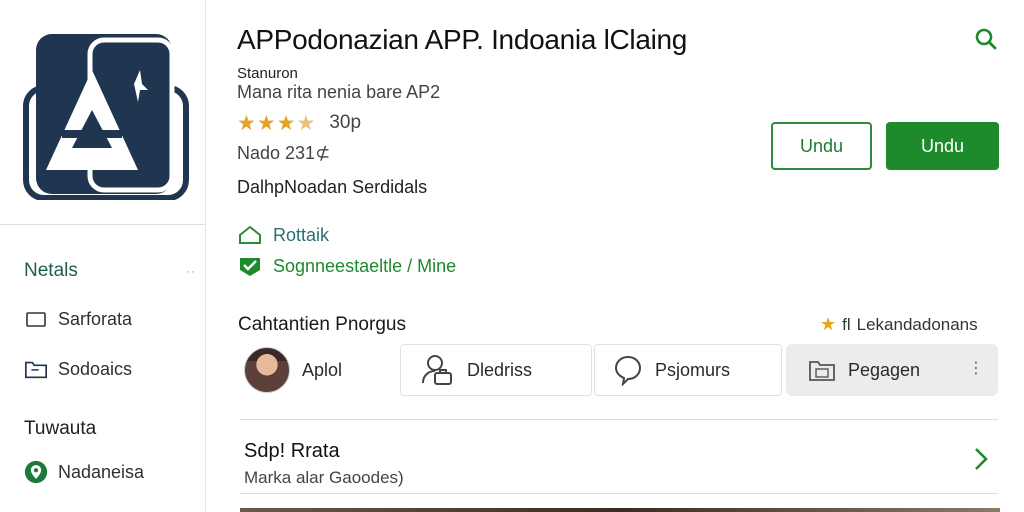  Describe the element at coordinates (332, 187) in the screenshot. I see `app-tagline: DalhpNoadan Serdidals` at that location.